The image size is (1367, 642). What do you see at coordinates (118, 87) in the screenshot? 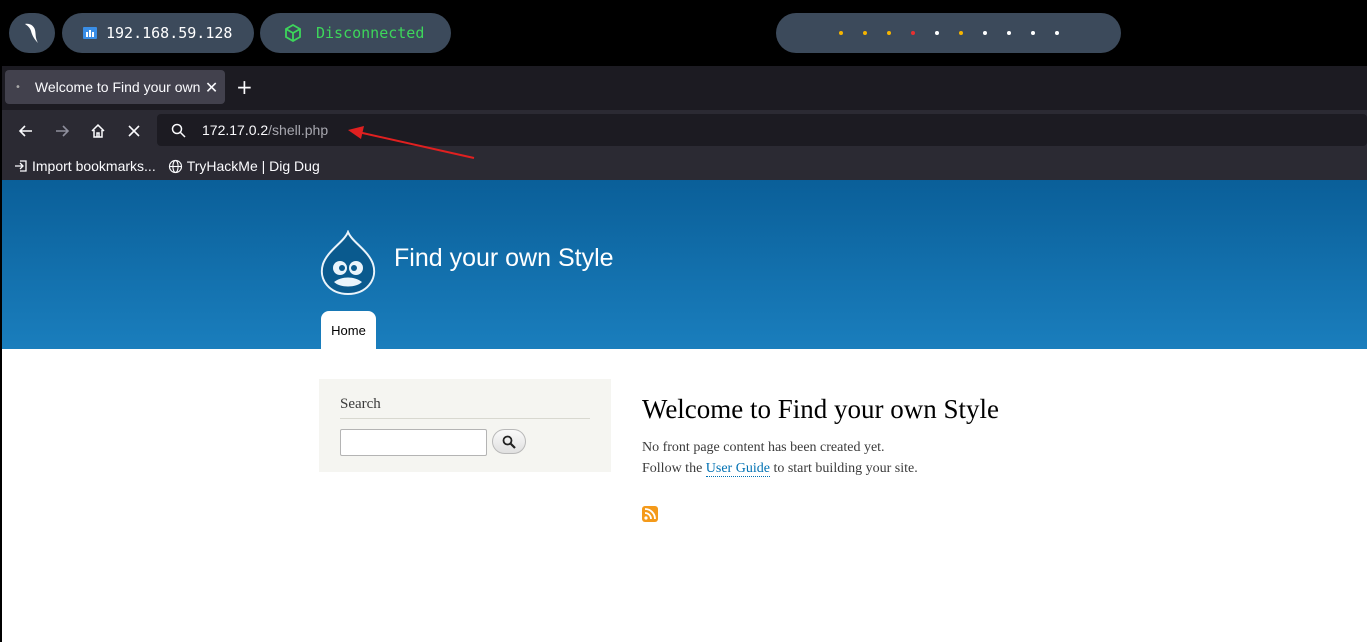
I see `tab-title: Welcome to Find your own Style` at bounding box center [118, 87].